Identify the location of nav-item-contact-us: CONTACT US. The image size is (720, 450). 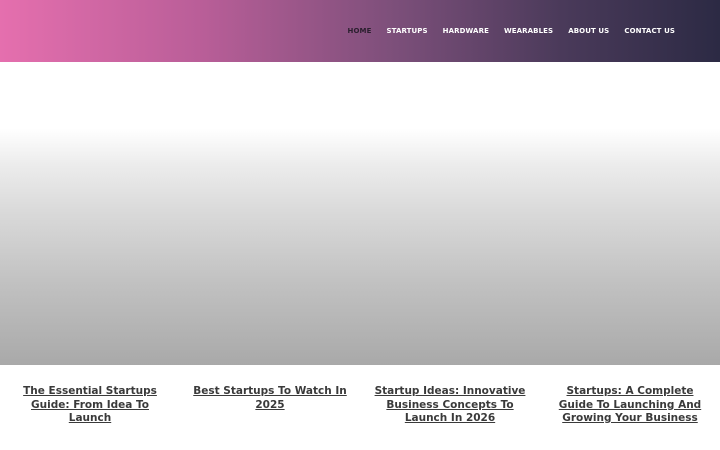
(650, 31).